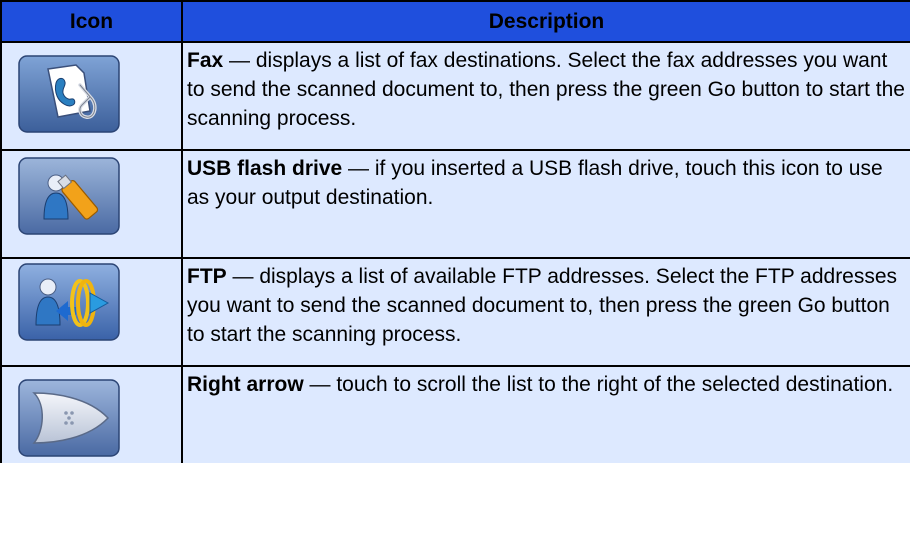  Describe the element at coordinates (545, 21) in the screenshot. I see `header-description: Description` at that location.